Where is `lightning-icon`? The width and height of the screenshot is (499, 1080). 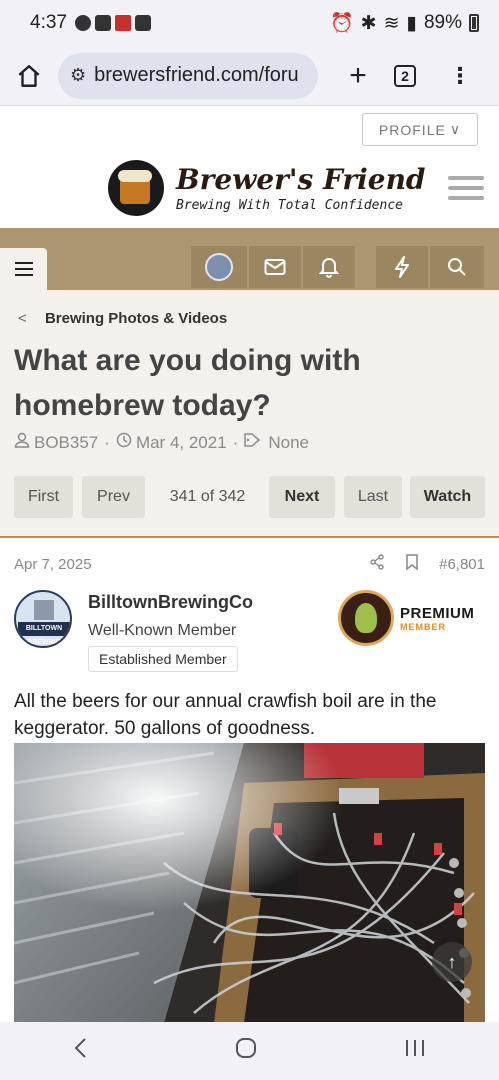 lightning-icon is located at coordinates (402, 267).